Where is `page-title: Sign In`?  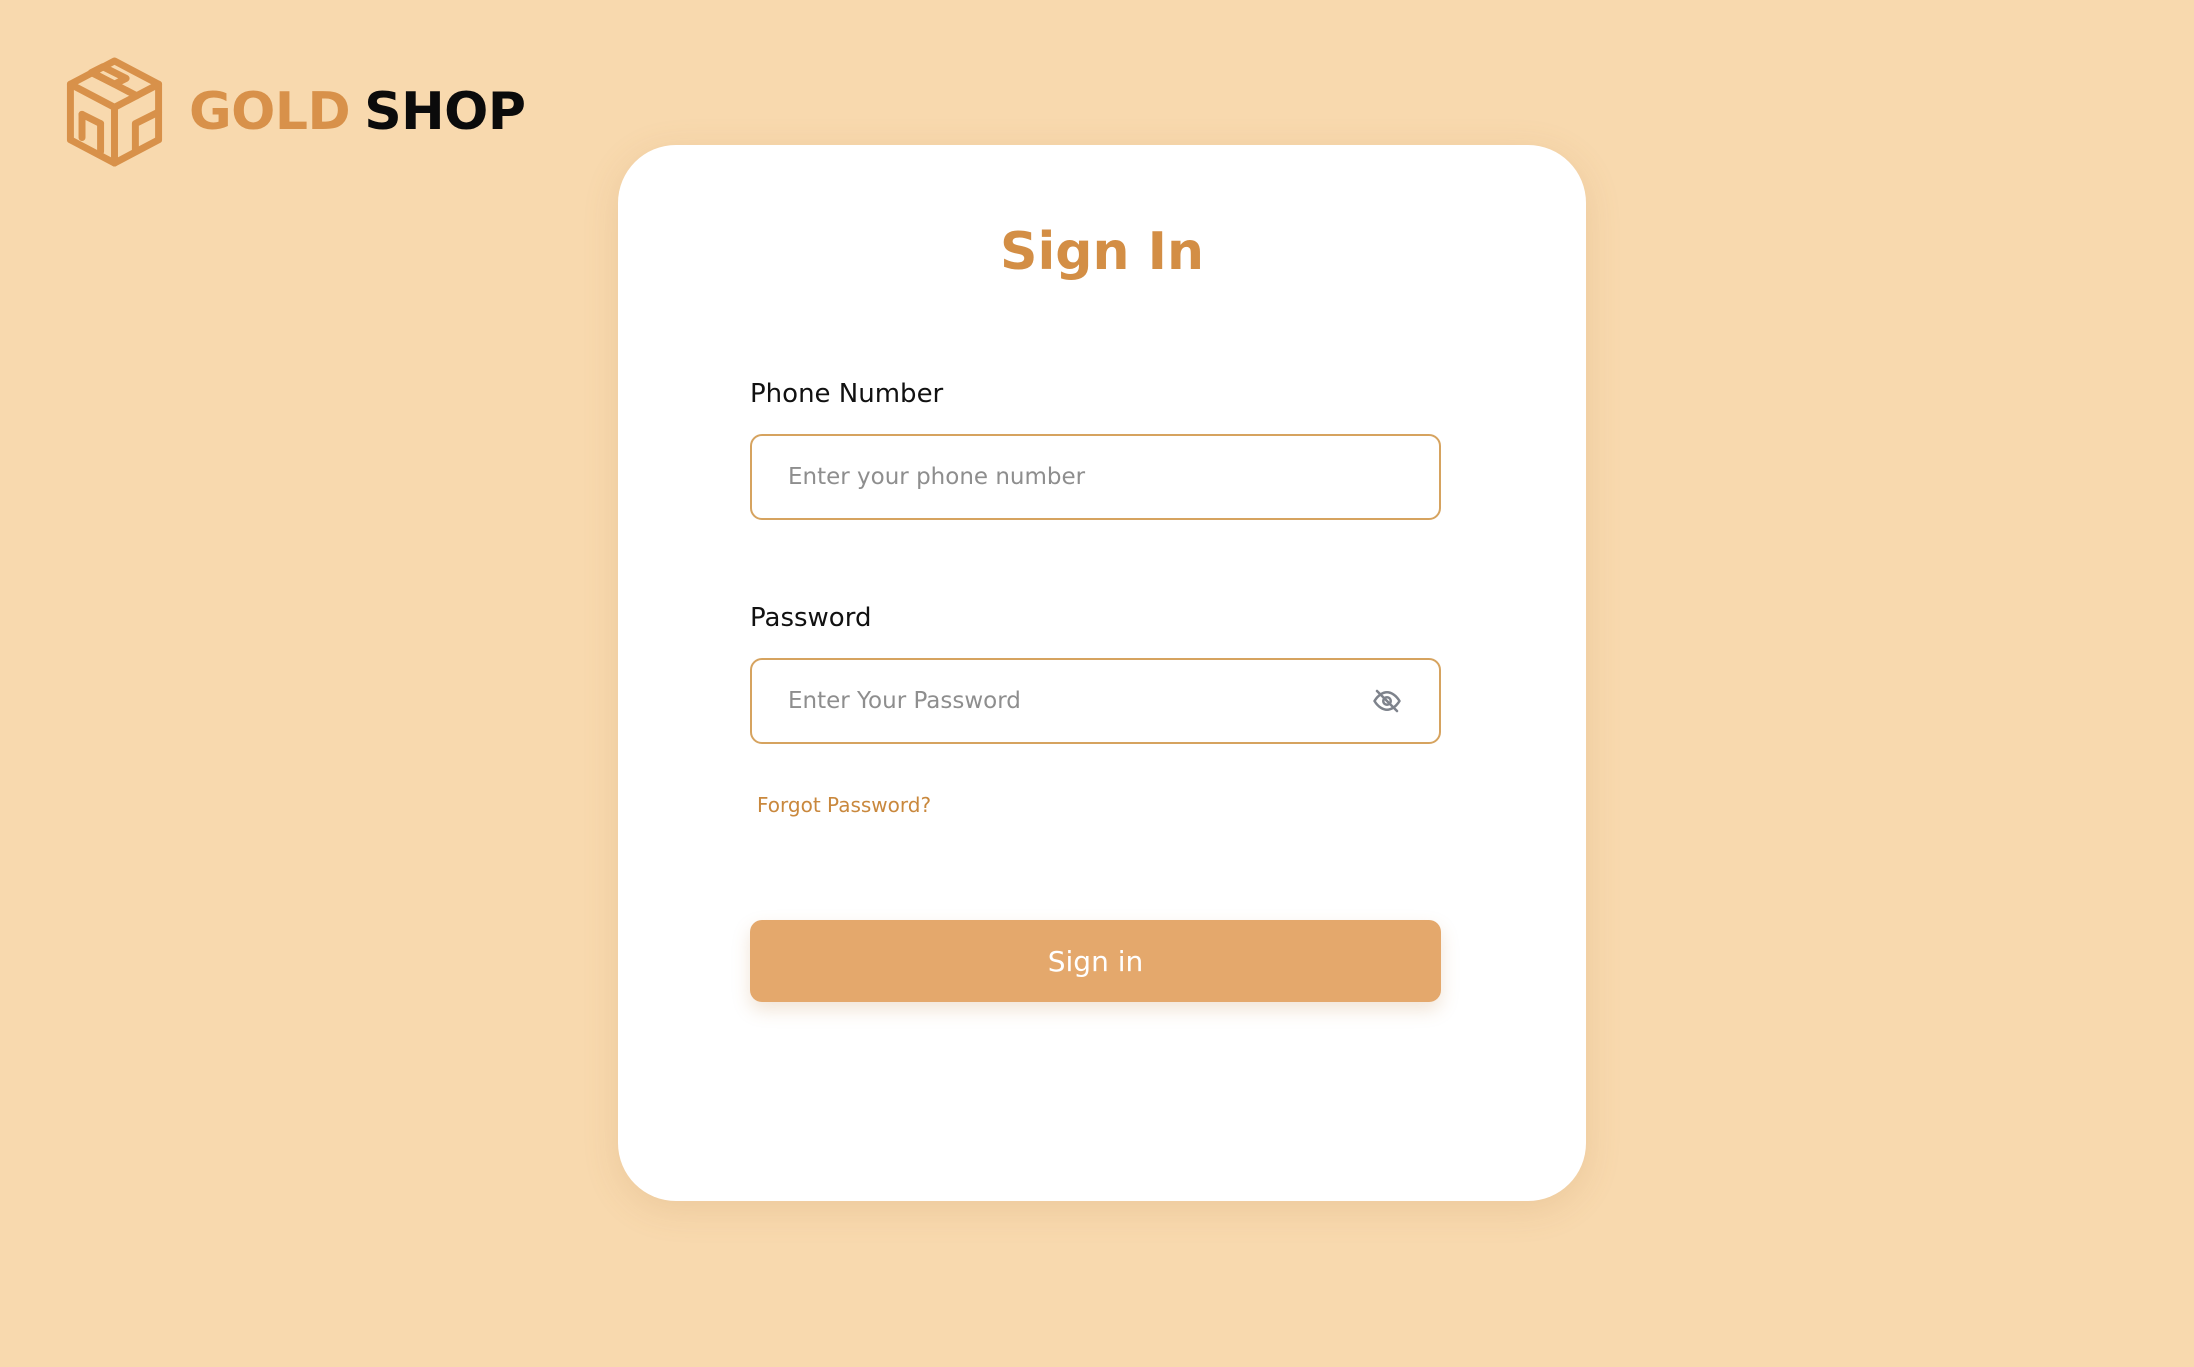 page-title: Sign In is located at coordinates (1102, 252).